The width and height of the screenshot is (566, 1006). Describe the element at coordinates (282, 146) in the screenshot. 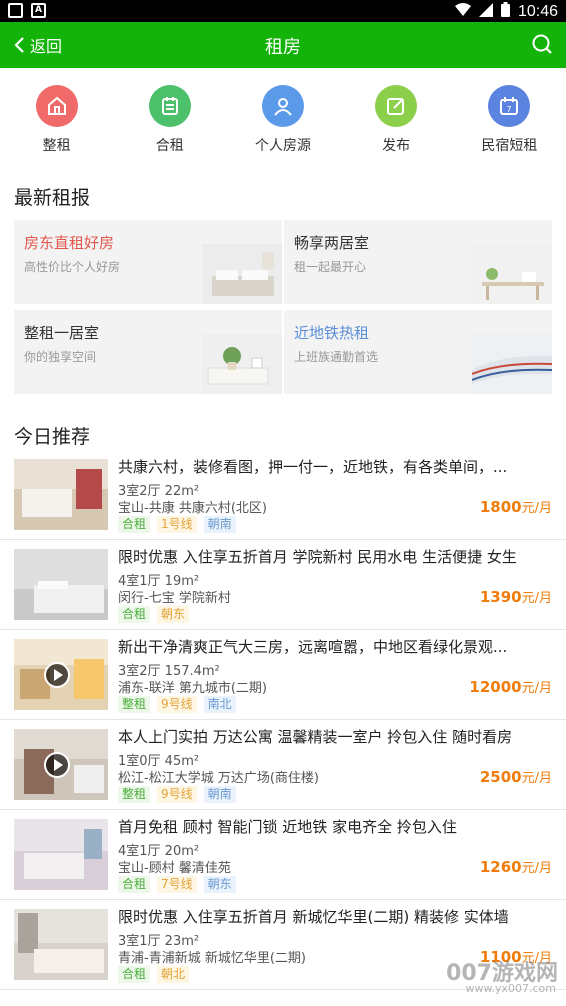

I see `category-label: 个人房源` at that location.